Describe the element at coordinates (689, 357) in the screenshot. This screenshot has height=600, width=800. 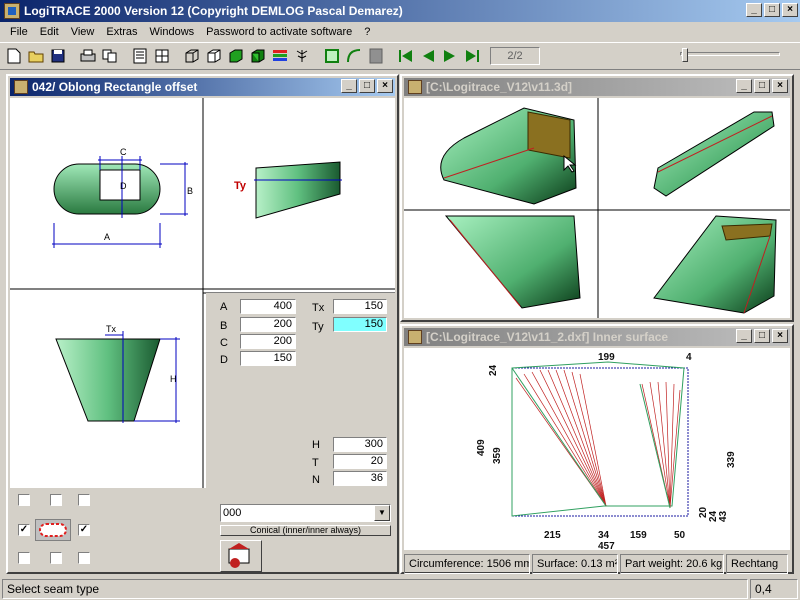
I see `dim-top-right: 4` at that location.